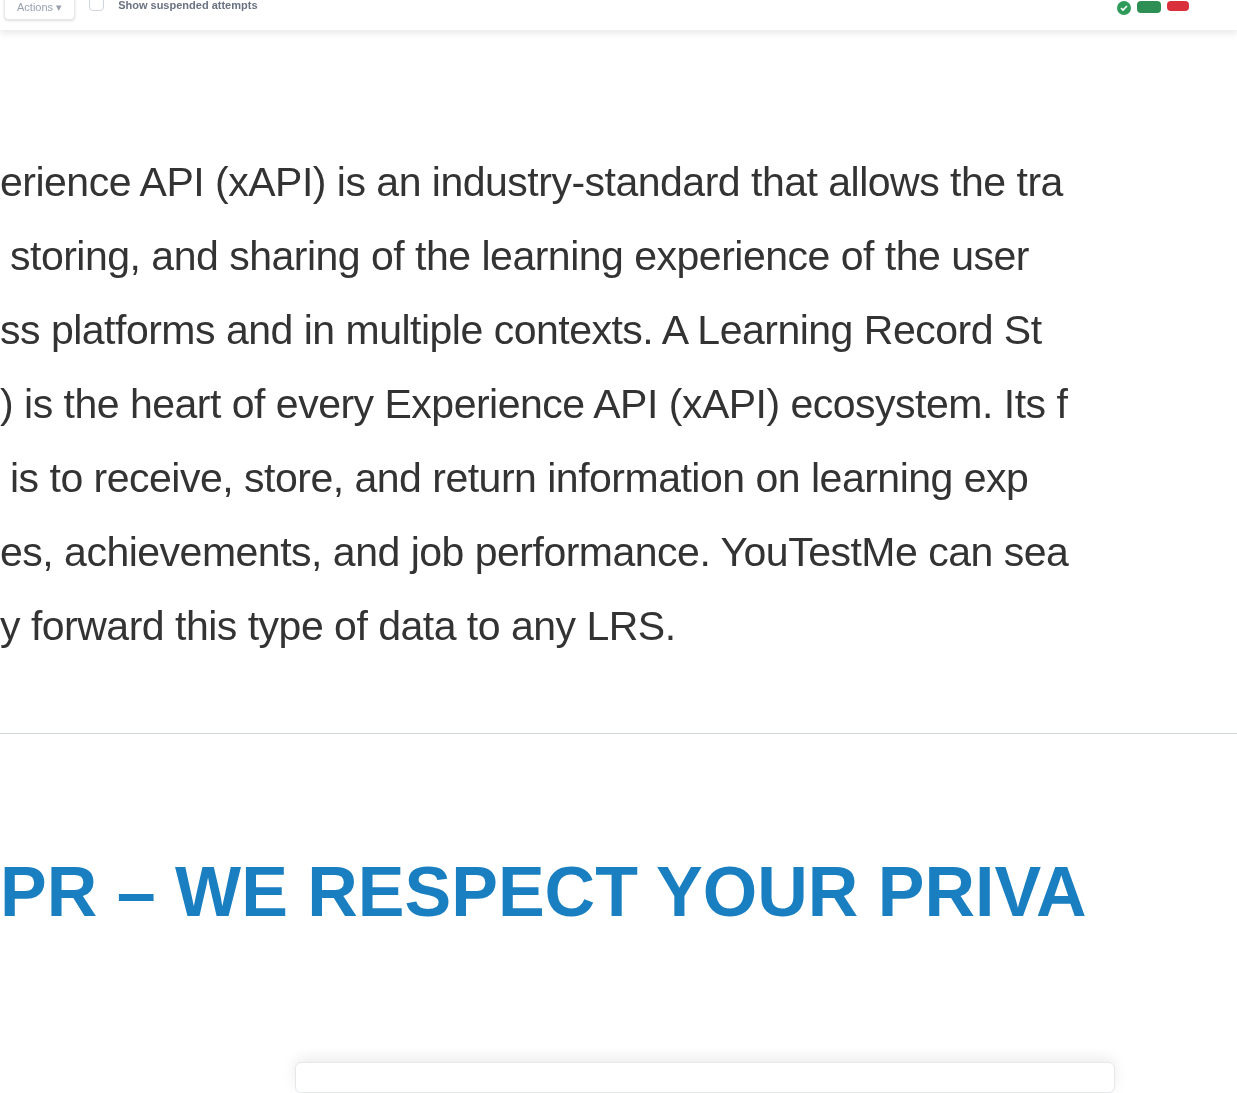 This screenshot has width=1237, height=1093. What do you see at coordinates (97, 5) in the screenshot?
I see `checkbox` at bounding box center [97, 5].